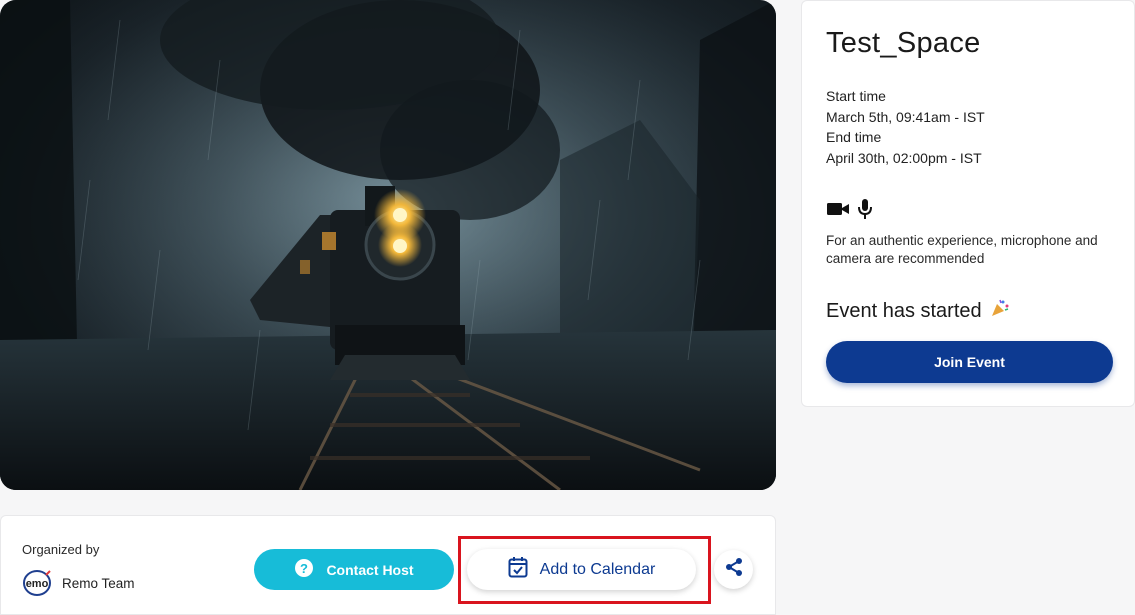 This screenshot has width=1135, height=615. I want to click on share-icon, so click(734, 569).